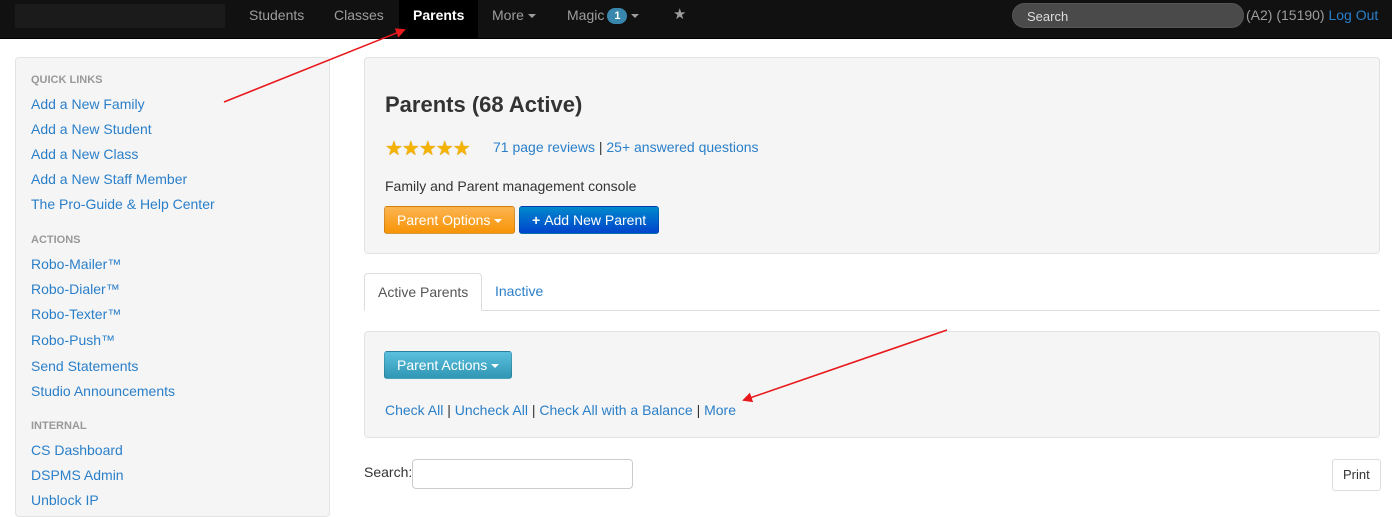 The height and width of the screenshot is (517, 1392). Describe the element at coordinates (388, 472) in the screenshot. I see `table-search-label: Search:` at that location.